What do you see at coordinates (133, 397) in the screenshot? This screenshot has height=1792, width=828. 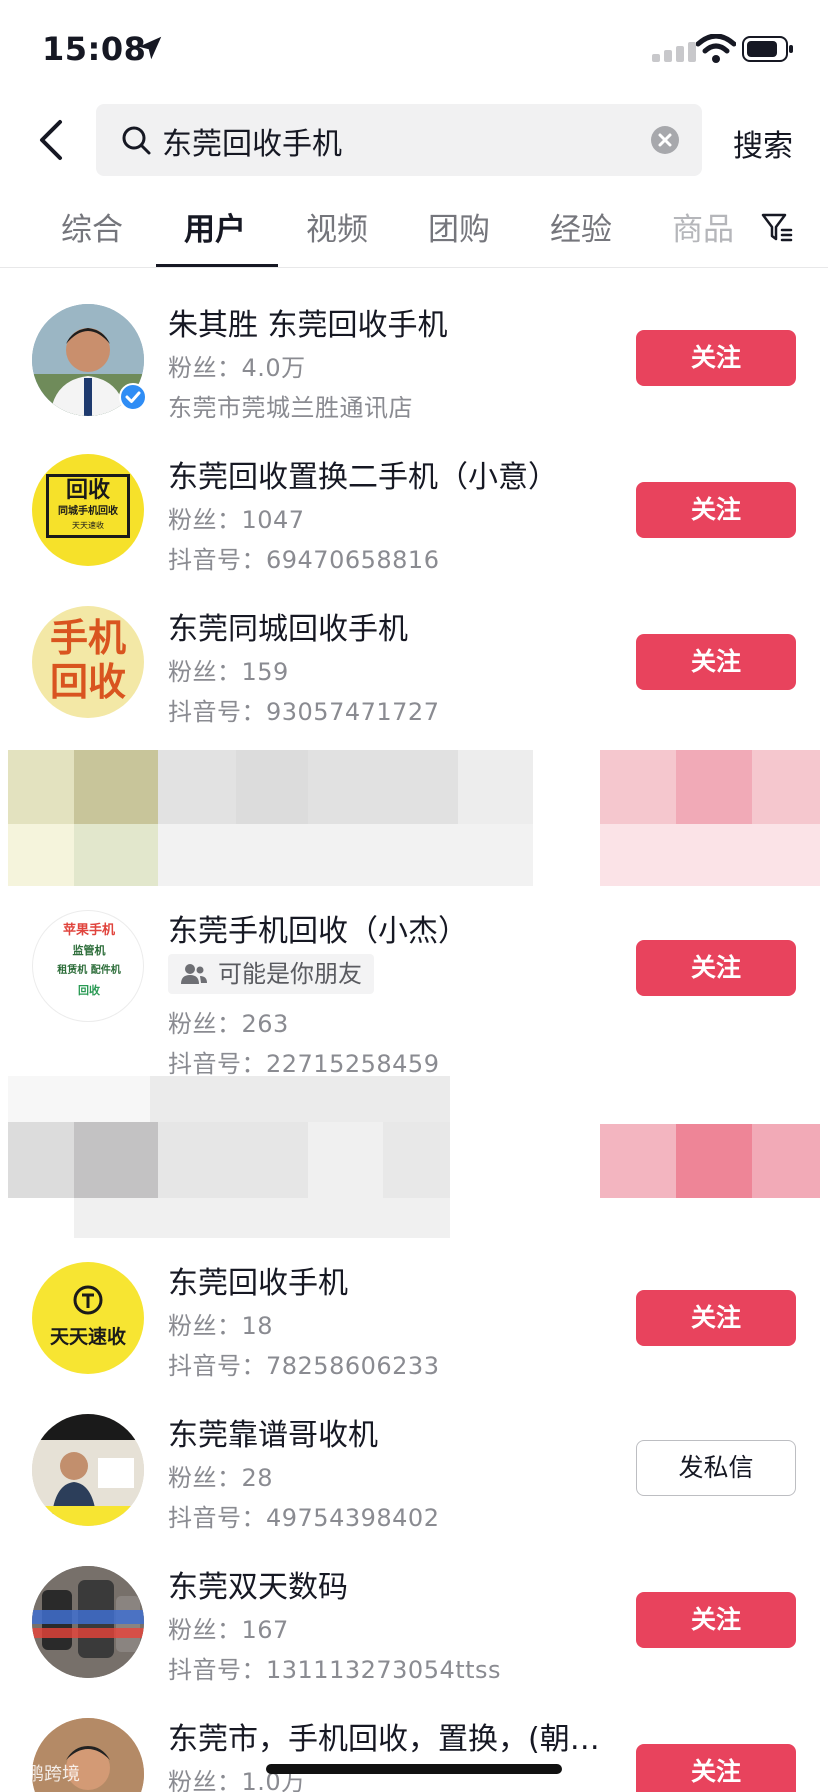 I see `verified-badge-icon` at bounding box center [133, 397].